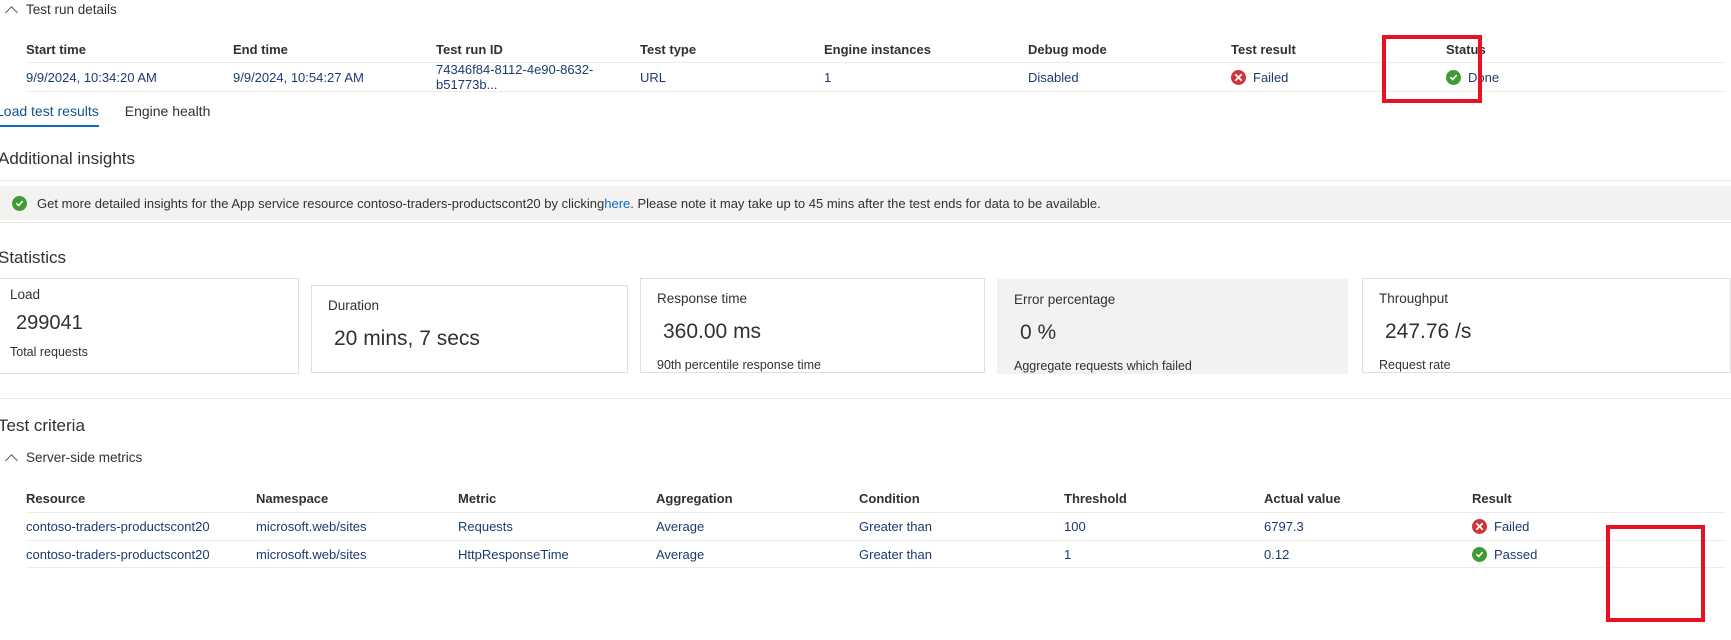 Image resolution: width=1731 pixels, height=640 pixels. What do you see at coordinates (49, 323) in the screenshot?
I see `stat-value: 299041` at bounding box center [49, 323].